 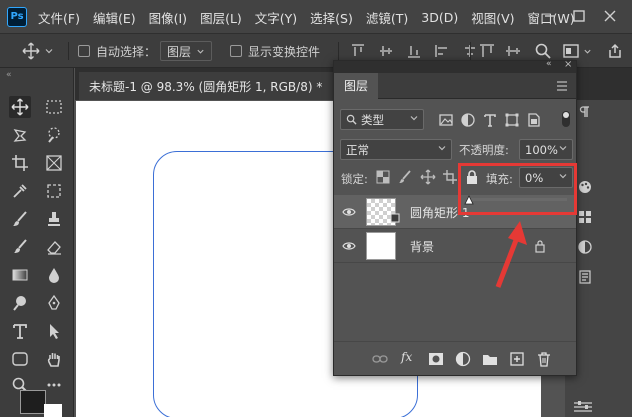 What do you see at coordinates (211, 86) in the screenshot?
I see `document-tab: 未标题-1 @ 98.3% (圆角矩形 1, RGB/8) * ×` at bounding box center [211, 86].